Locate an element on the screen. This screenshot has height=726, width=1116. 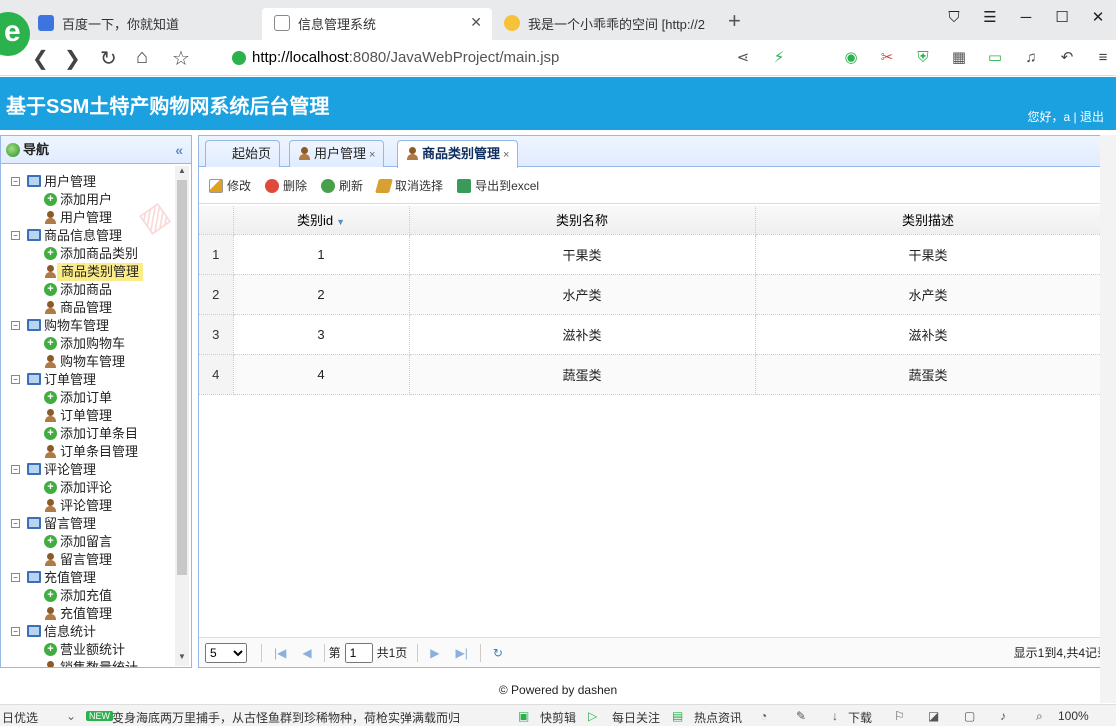
nav-item: 商品管理 is located at coordinates (89, 308).